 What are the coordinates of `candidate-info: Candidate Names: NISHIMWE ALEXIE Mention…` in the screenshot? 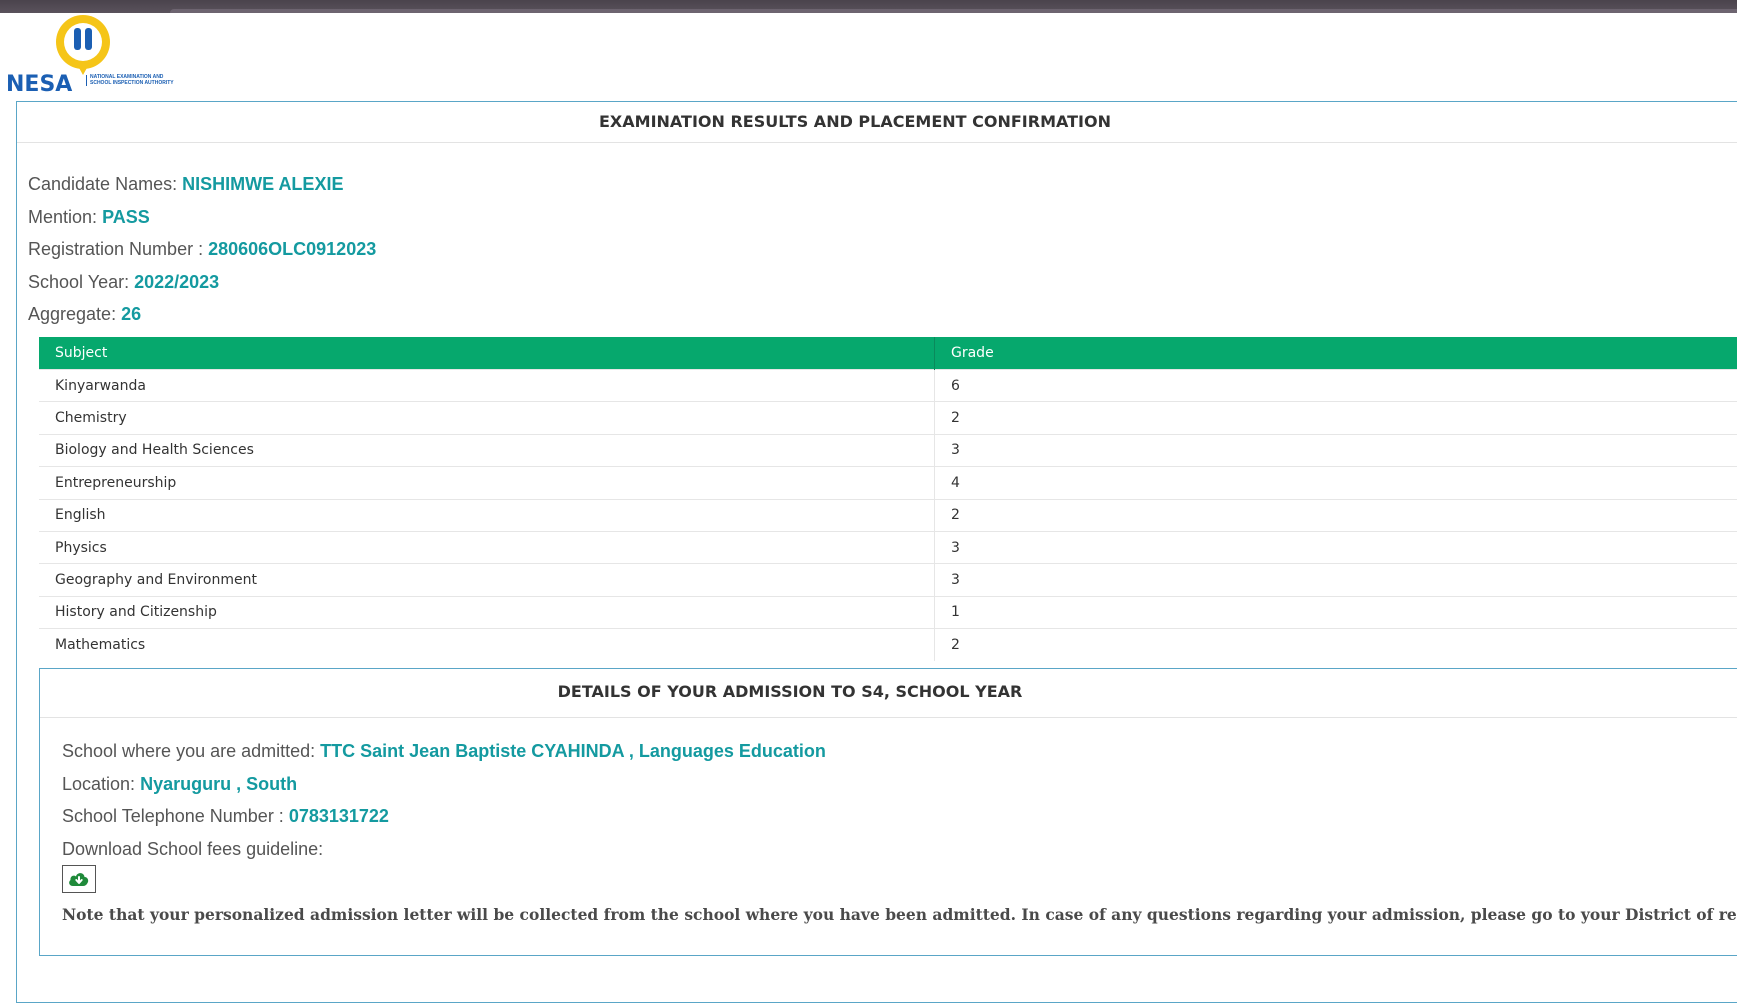 It's located at (202, 253).